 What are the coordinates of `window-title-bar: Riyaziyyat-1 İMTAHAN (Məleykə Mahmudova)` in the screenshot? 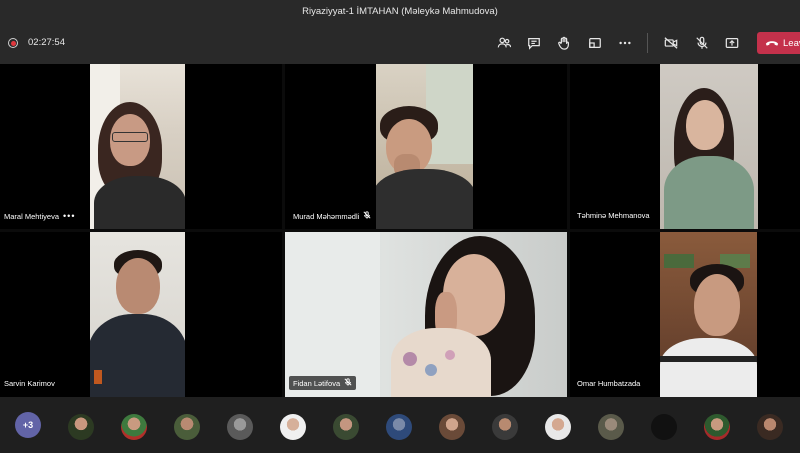 It's located at (400, 11).